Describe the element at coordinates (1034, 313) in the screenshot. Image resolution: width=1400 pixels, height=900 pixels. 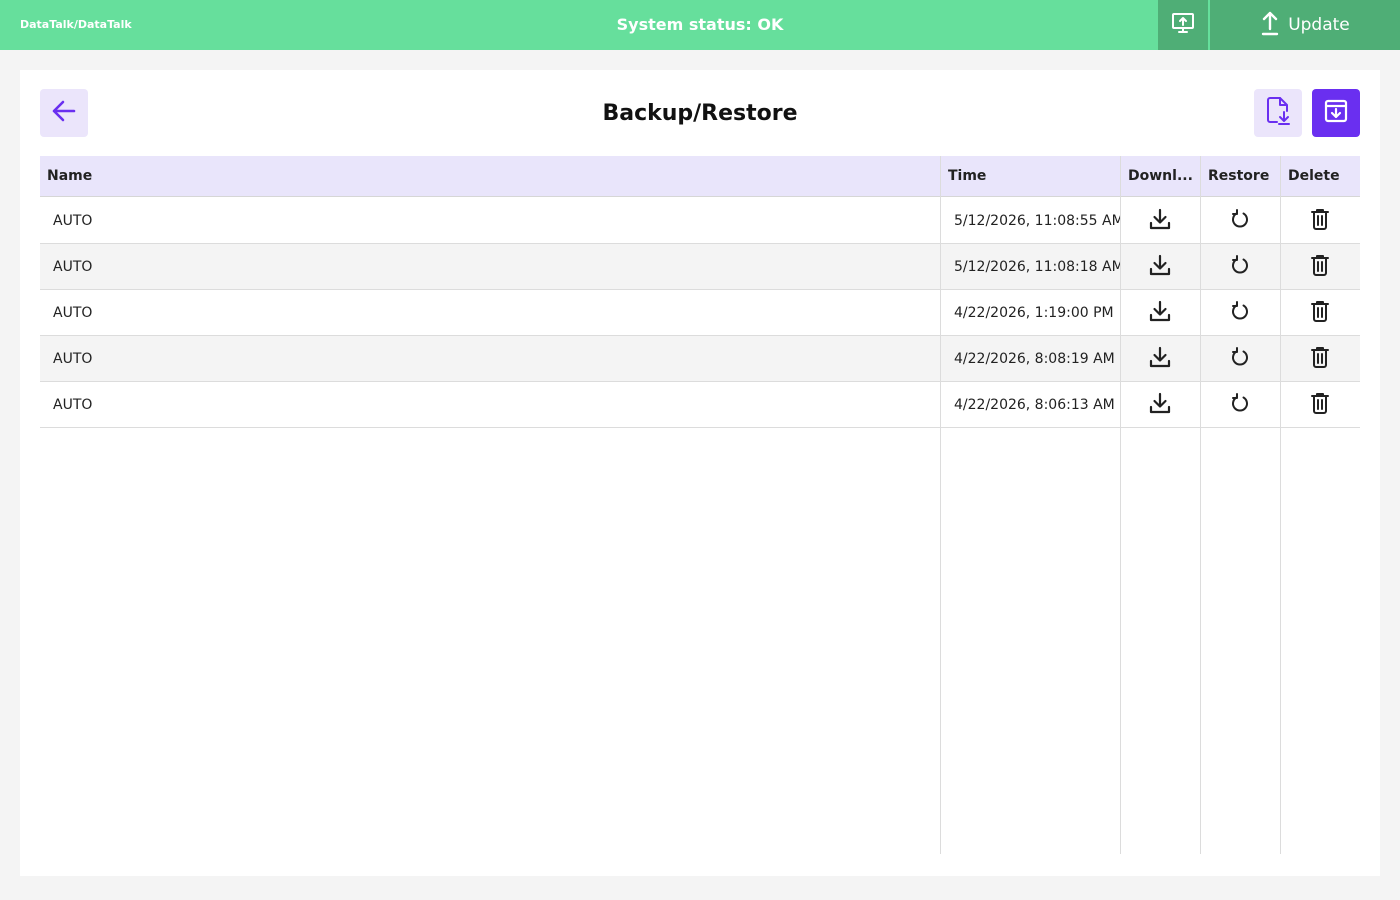
I see `backup-time: 4/22/2026, 1:19:00 PM` at that location.